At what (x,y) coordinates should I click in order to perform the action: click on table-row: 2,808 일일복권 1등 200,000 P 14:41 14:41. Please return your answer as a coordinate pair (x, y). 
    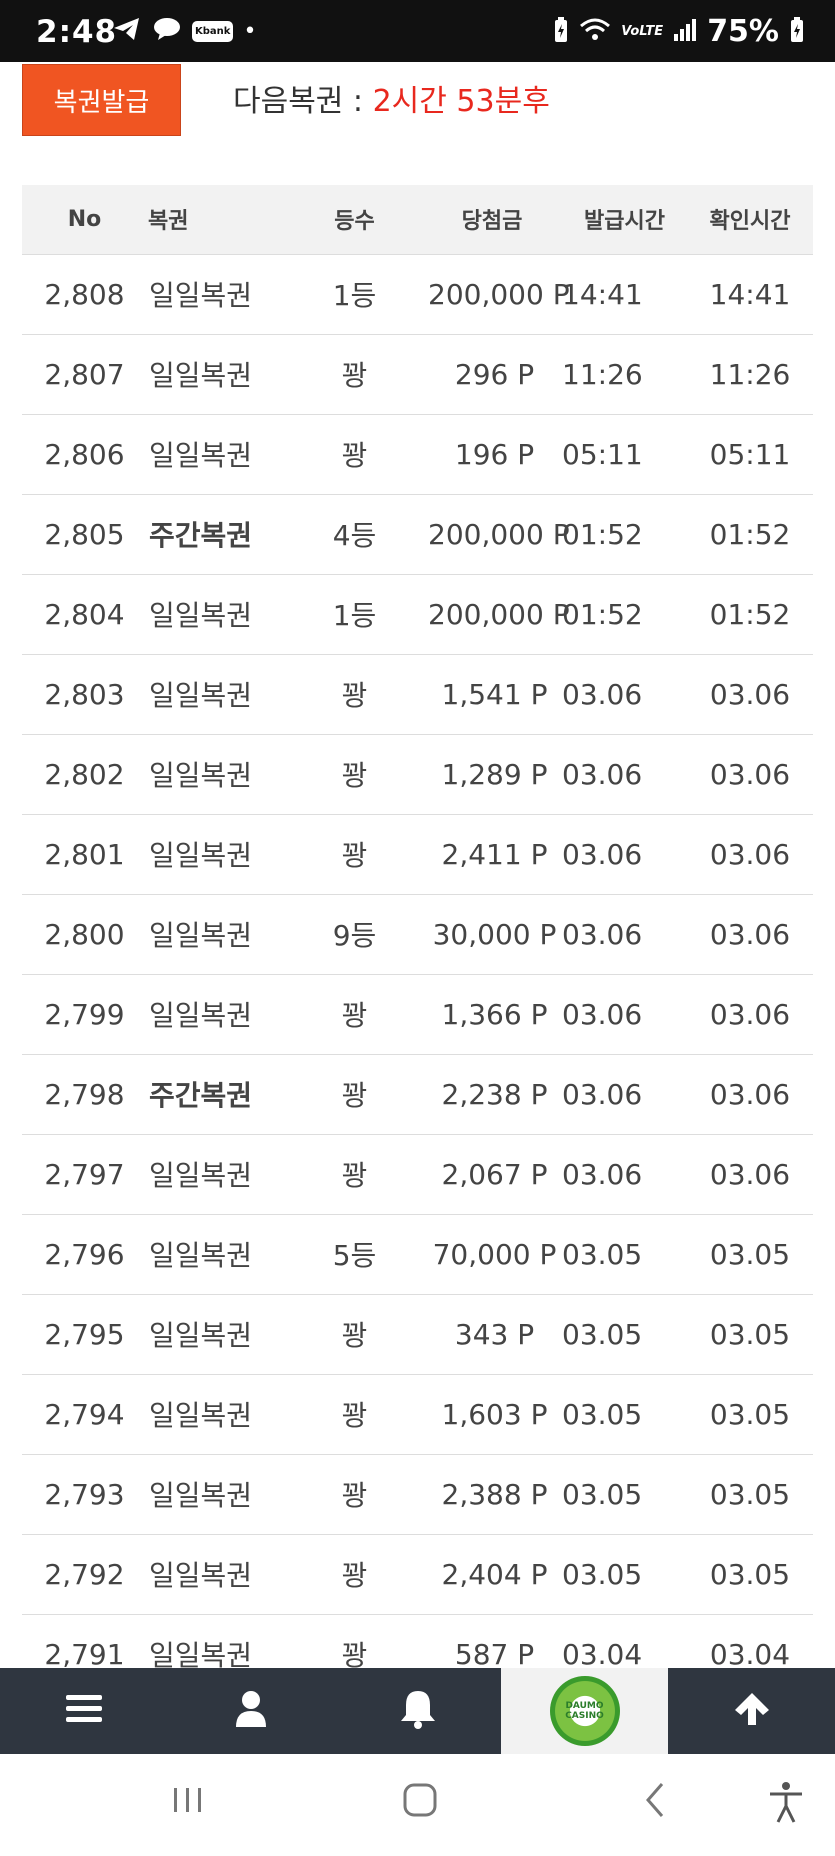
    Looking at the image, I should click on (417, 294).